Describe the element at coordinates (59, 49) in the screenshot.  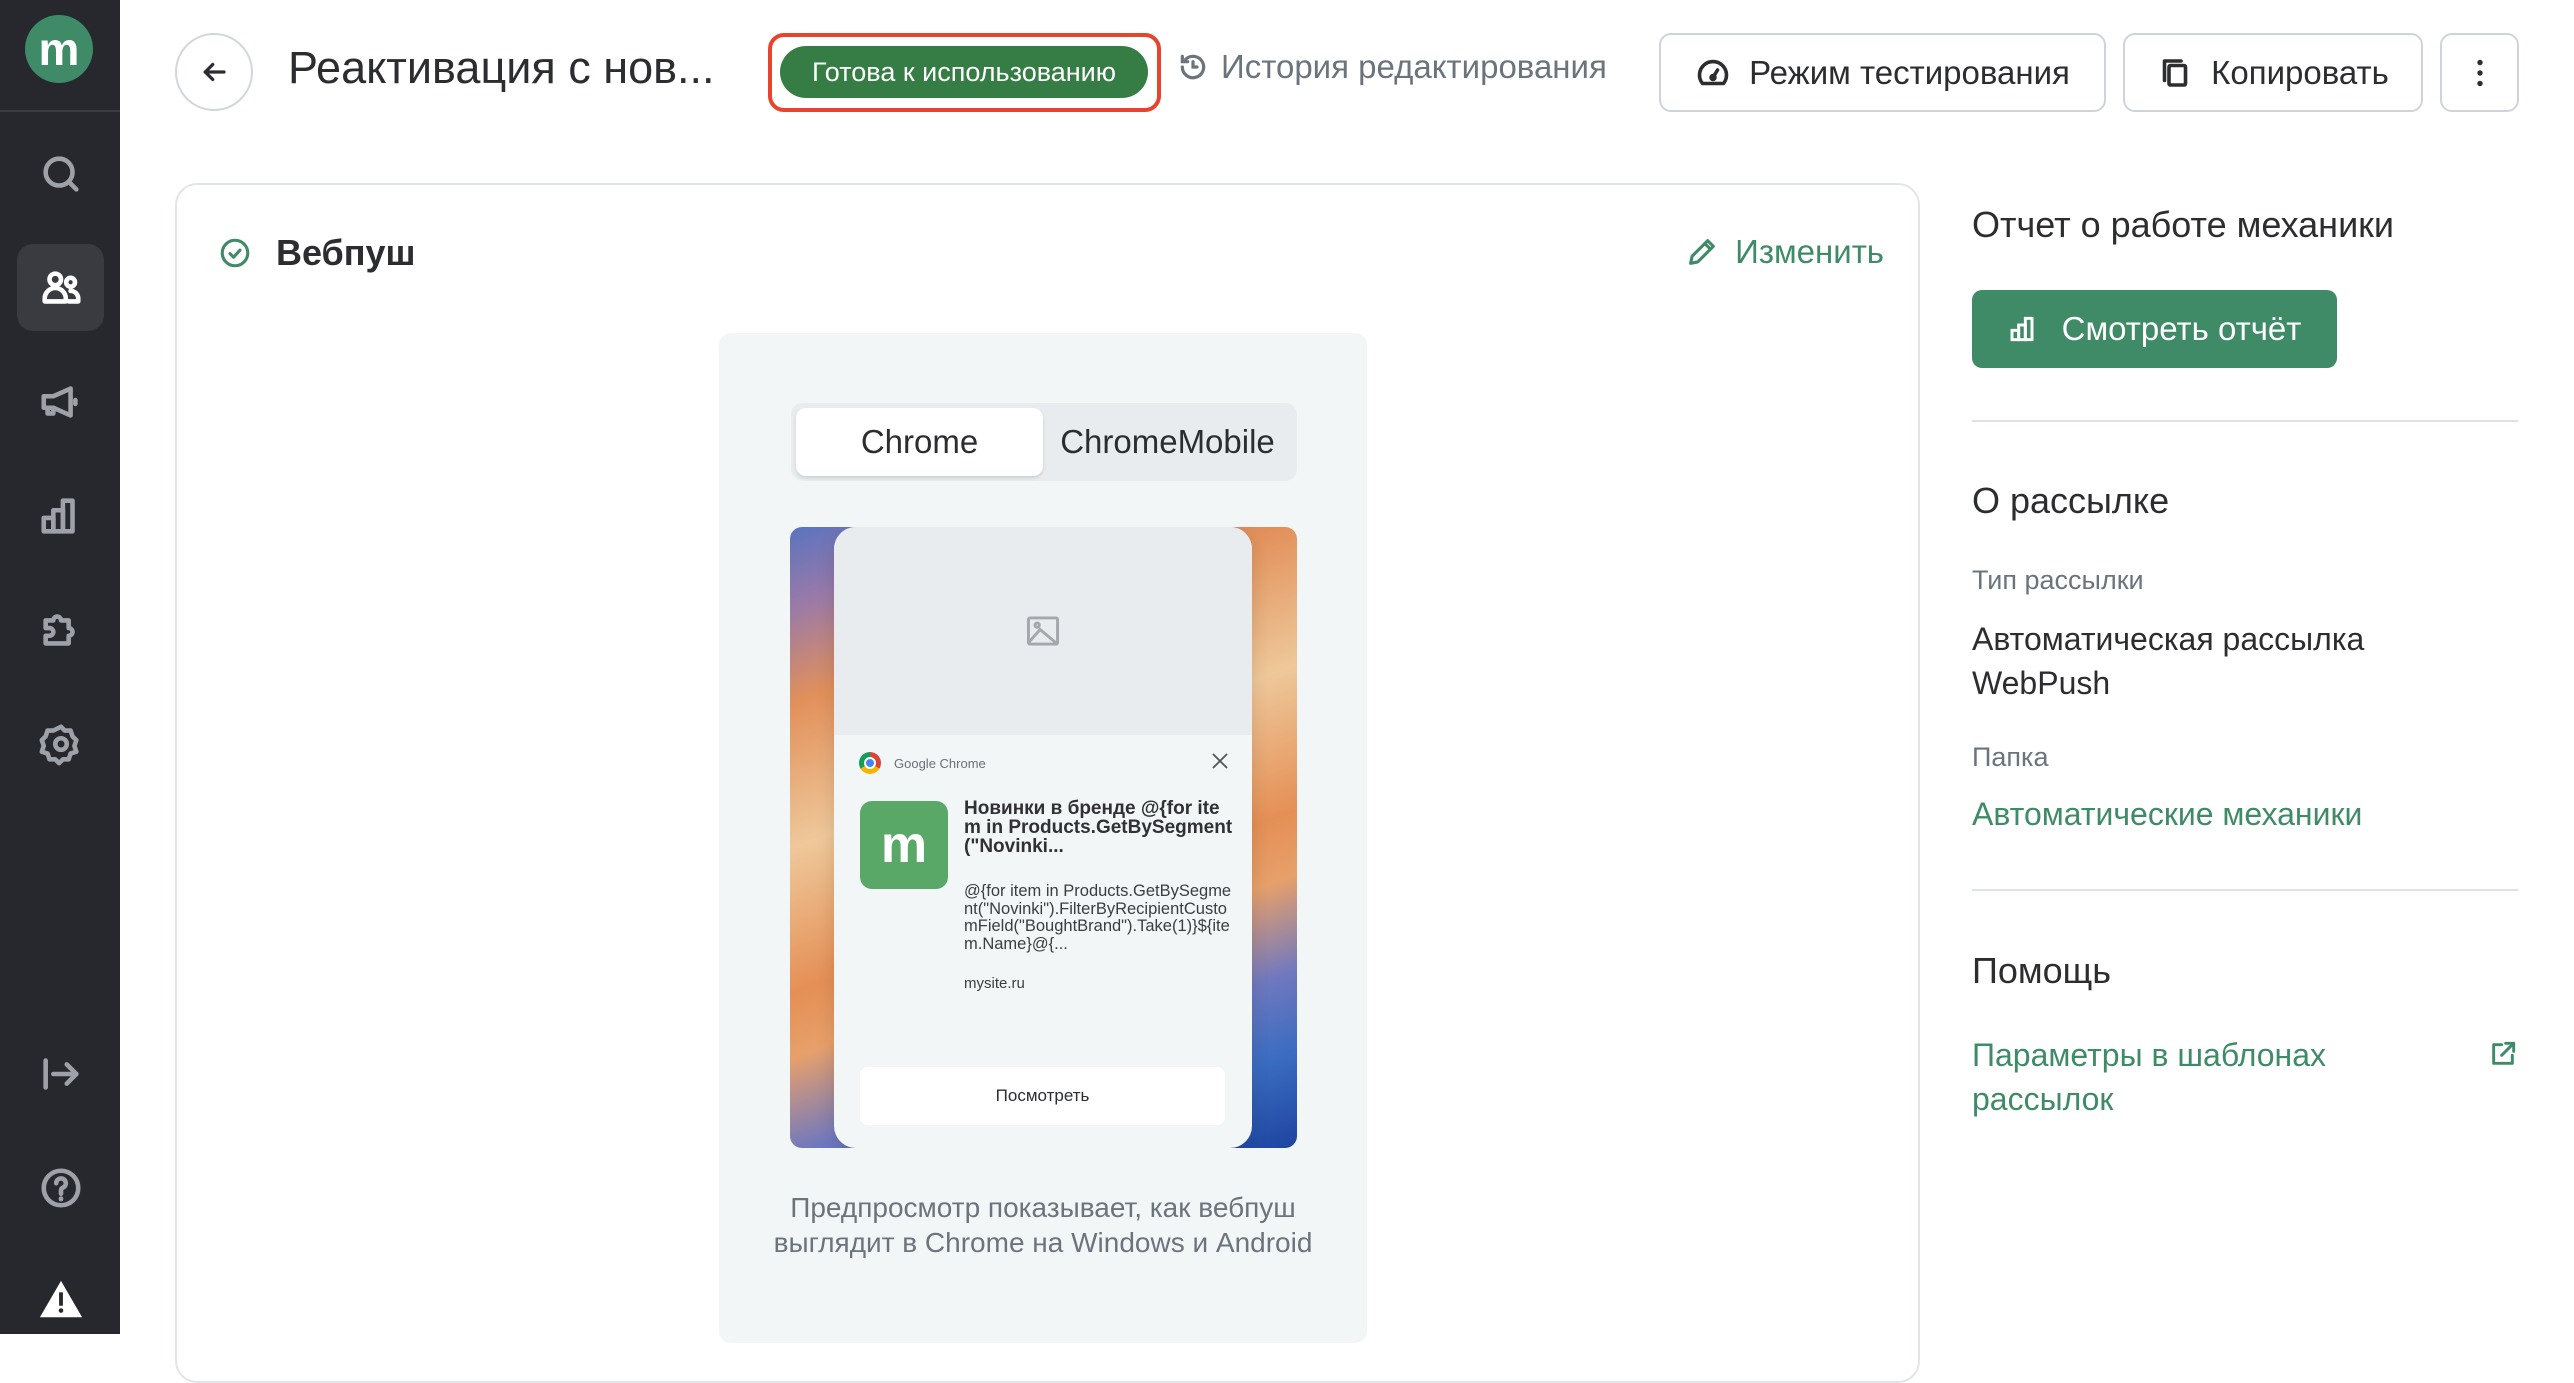
I see `app-logo: m` at that location.